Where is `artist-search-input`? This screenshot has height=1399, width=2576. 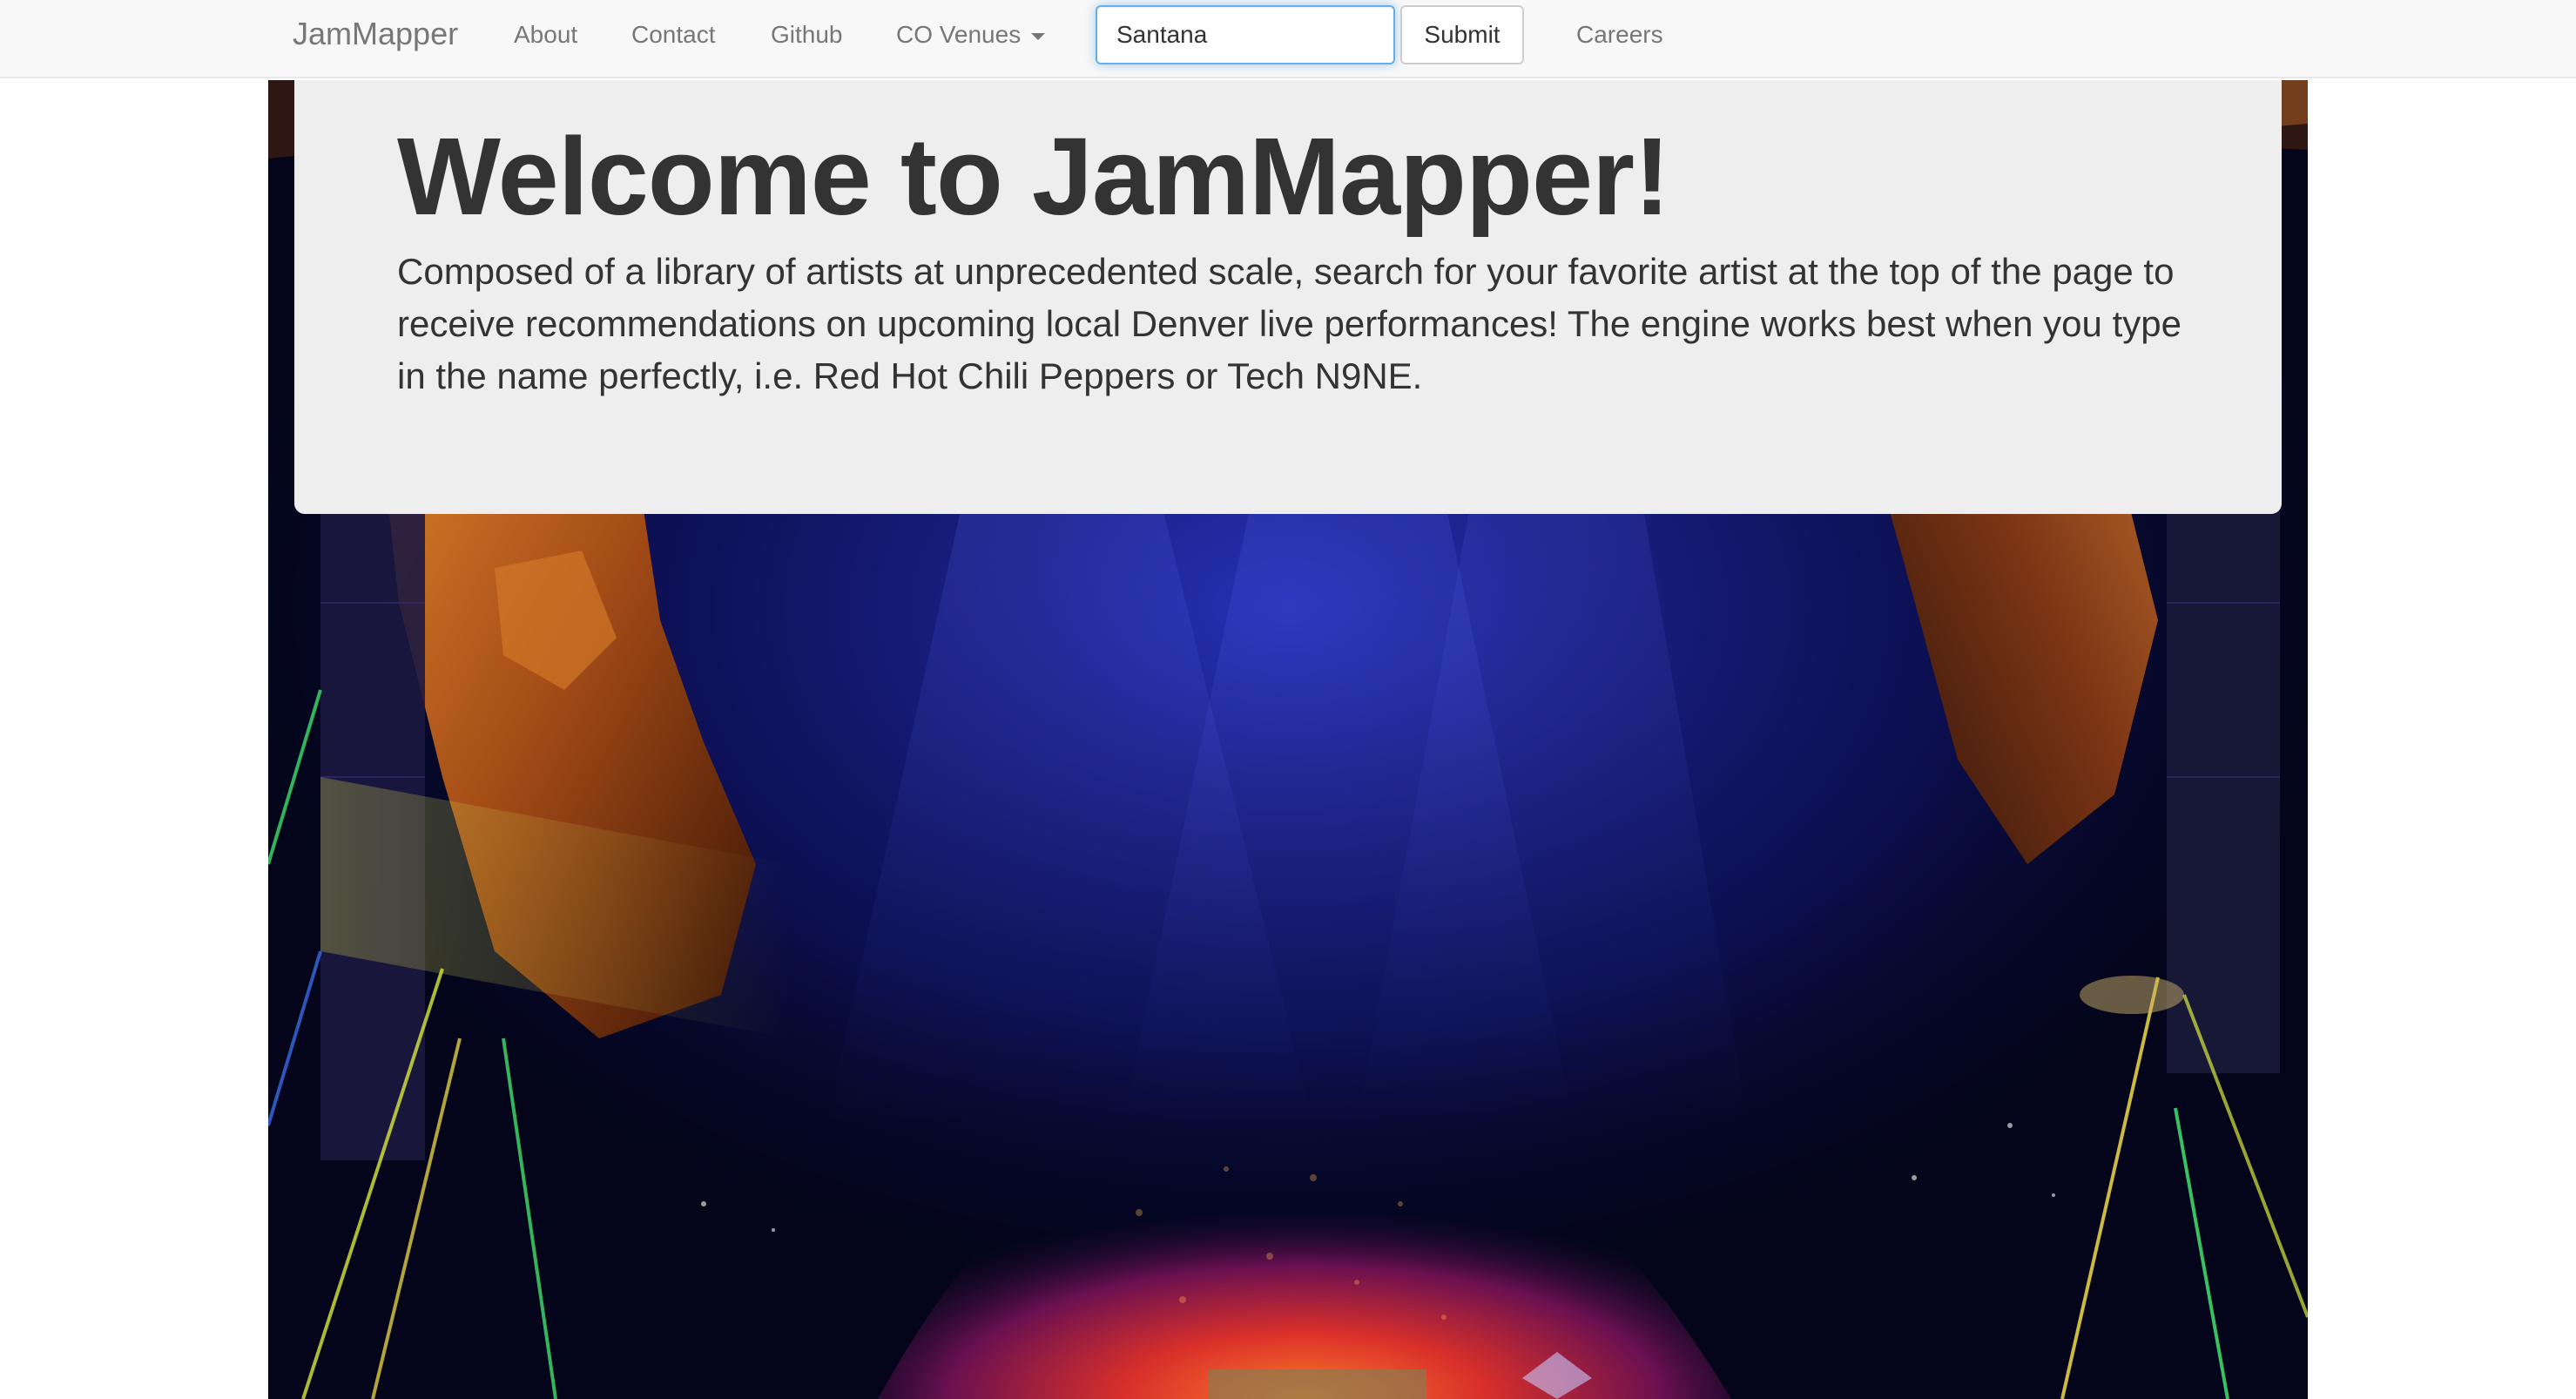 artist-search-input is located at coordinates (1246, 34).